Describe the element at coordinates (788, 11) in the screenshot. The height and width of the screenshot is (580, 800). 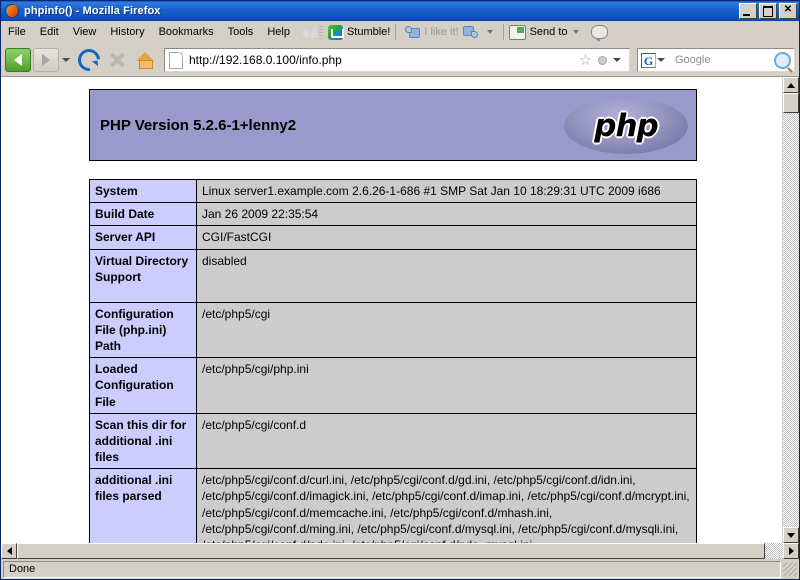
I see `close-button: ✕` at that location.